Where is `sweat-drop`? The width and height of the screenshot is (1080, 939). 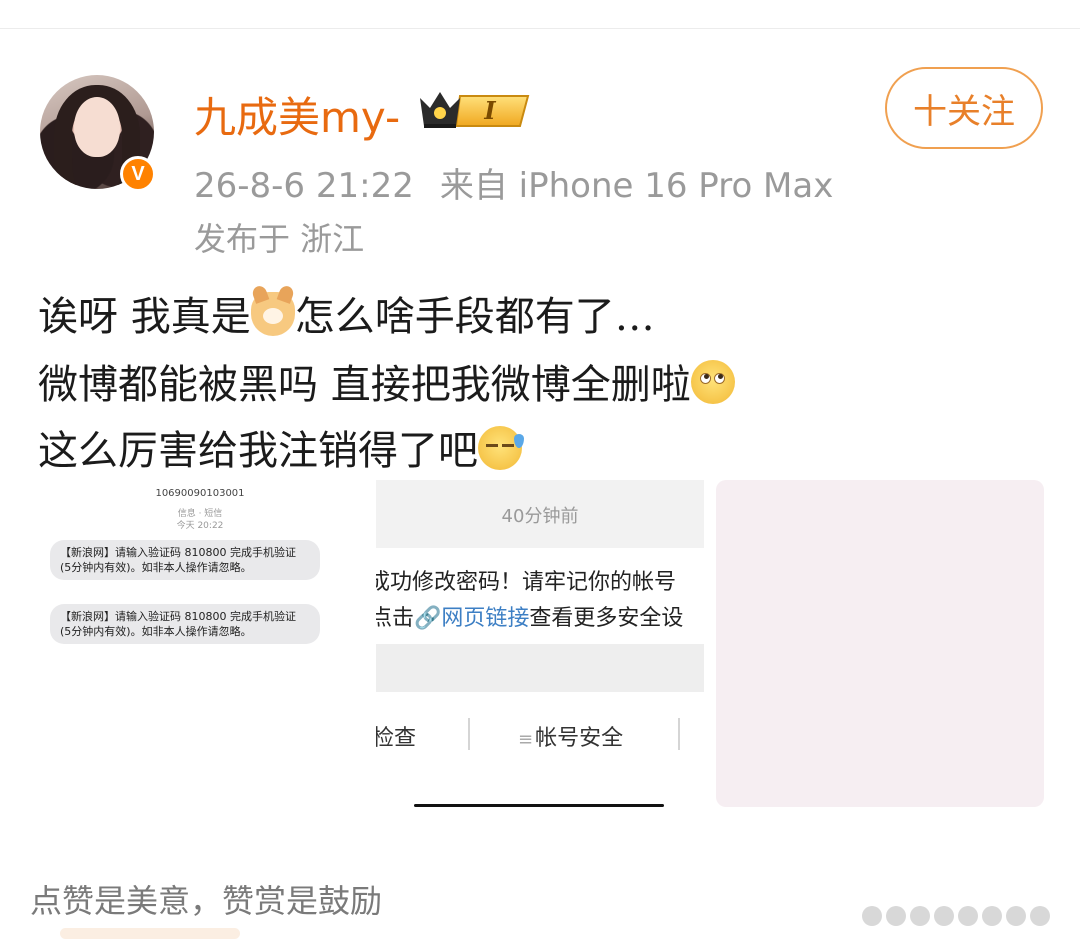 sweat-drop is located at coordinates (519, 441).